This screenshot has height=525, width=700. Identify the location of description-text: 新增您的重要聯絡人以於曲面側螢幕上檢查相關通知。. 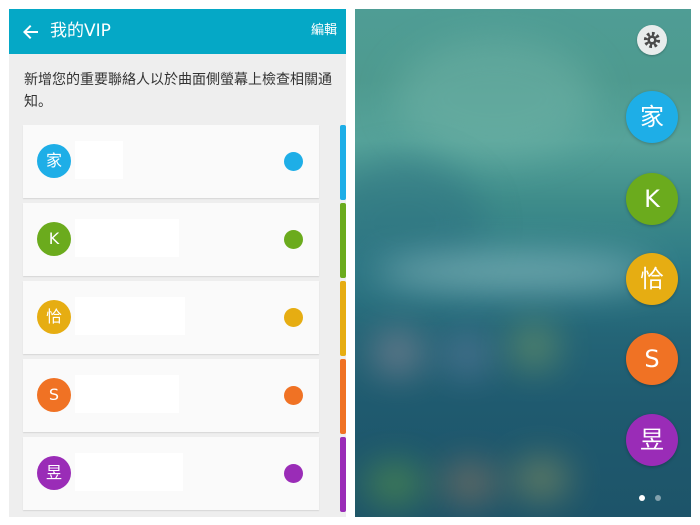
(178, 91).